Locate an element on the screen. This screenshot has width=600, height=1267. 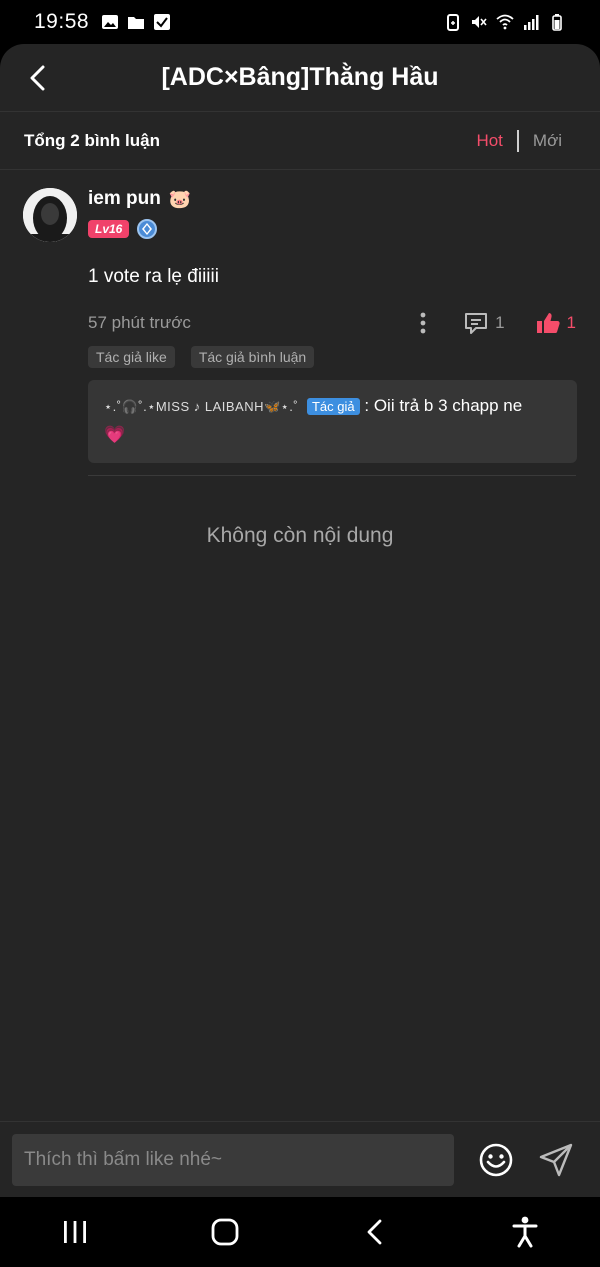
mute-icon is located at coordinates (479, 22).